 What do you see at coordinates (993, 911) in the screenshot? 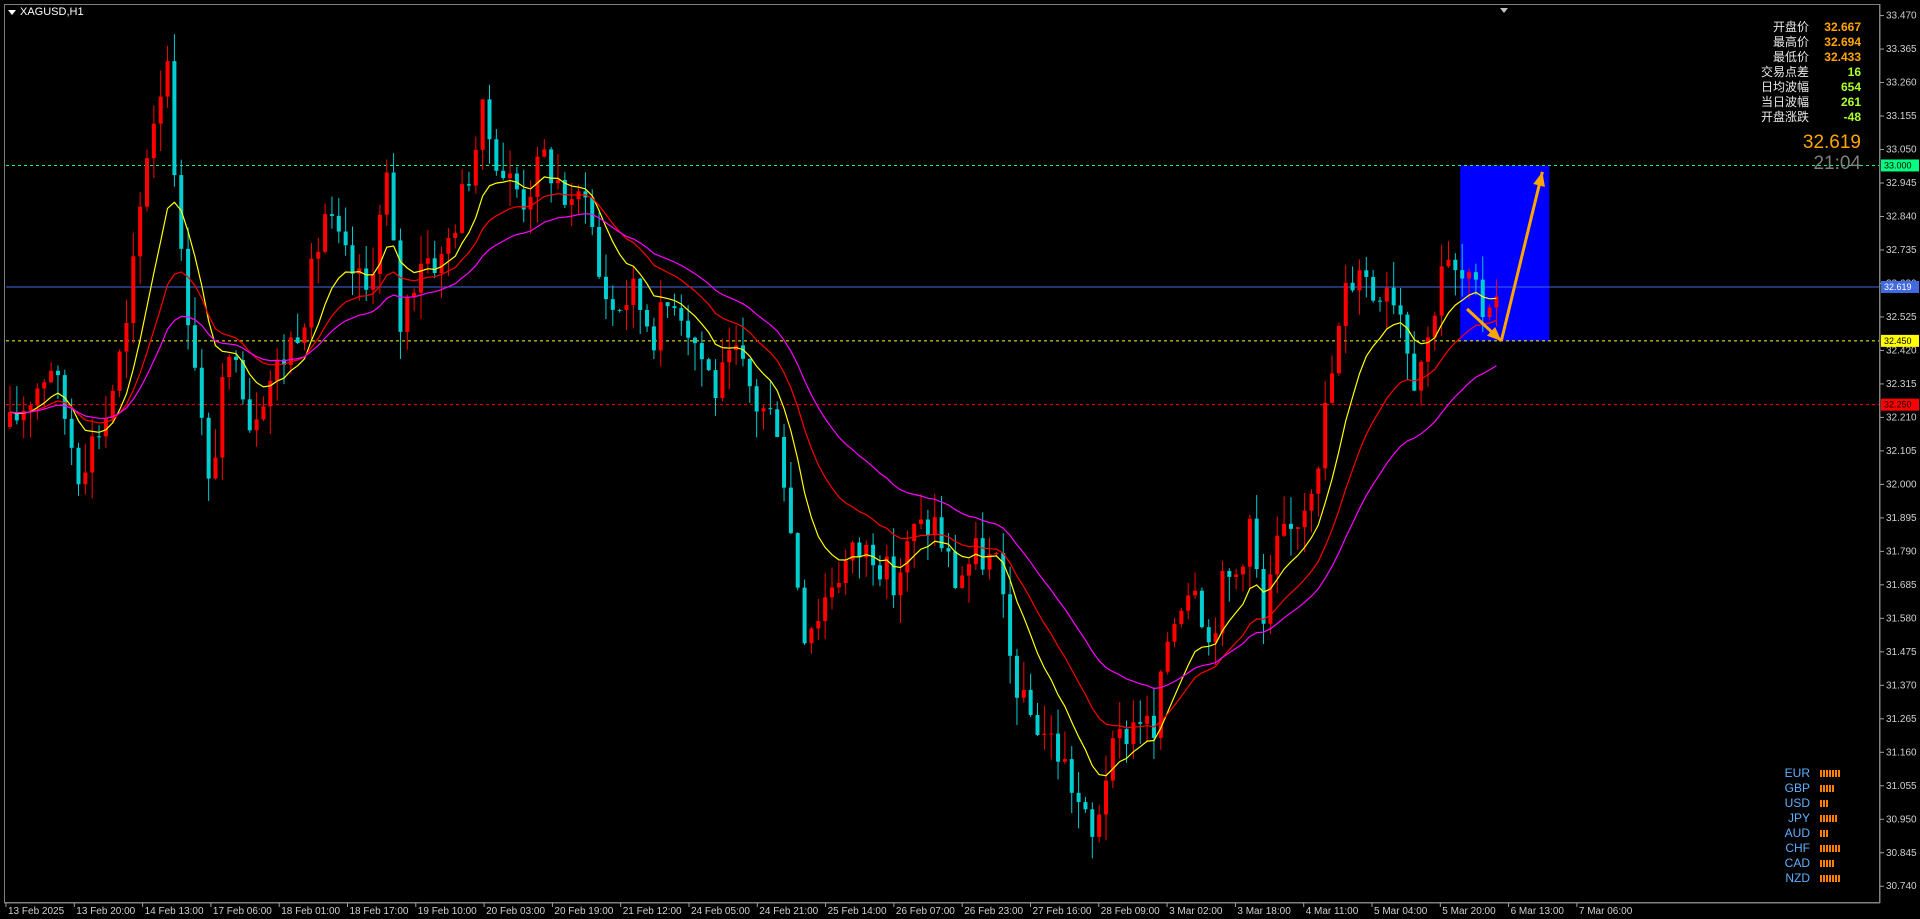
I see `x-tick-label: 26 Feb 23:00` at bounding box center [993, 911].